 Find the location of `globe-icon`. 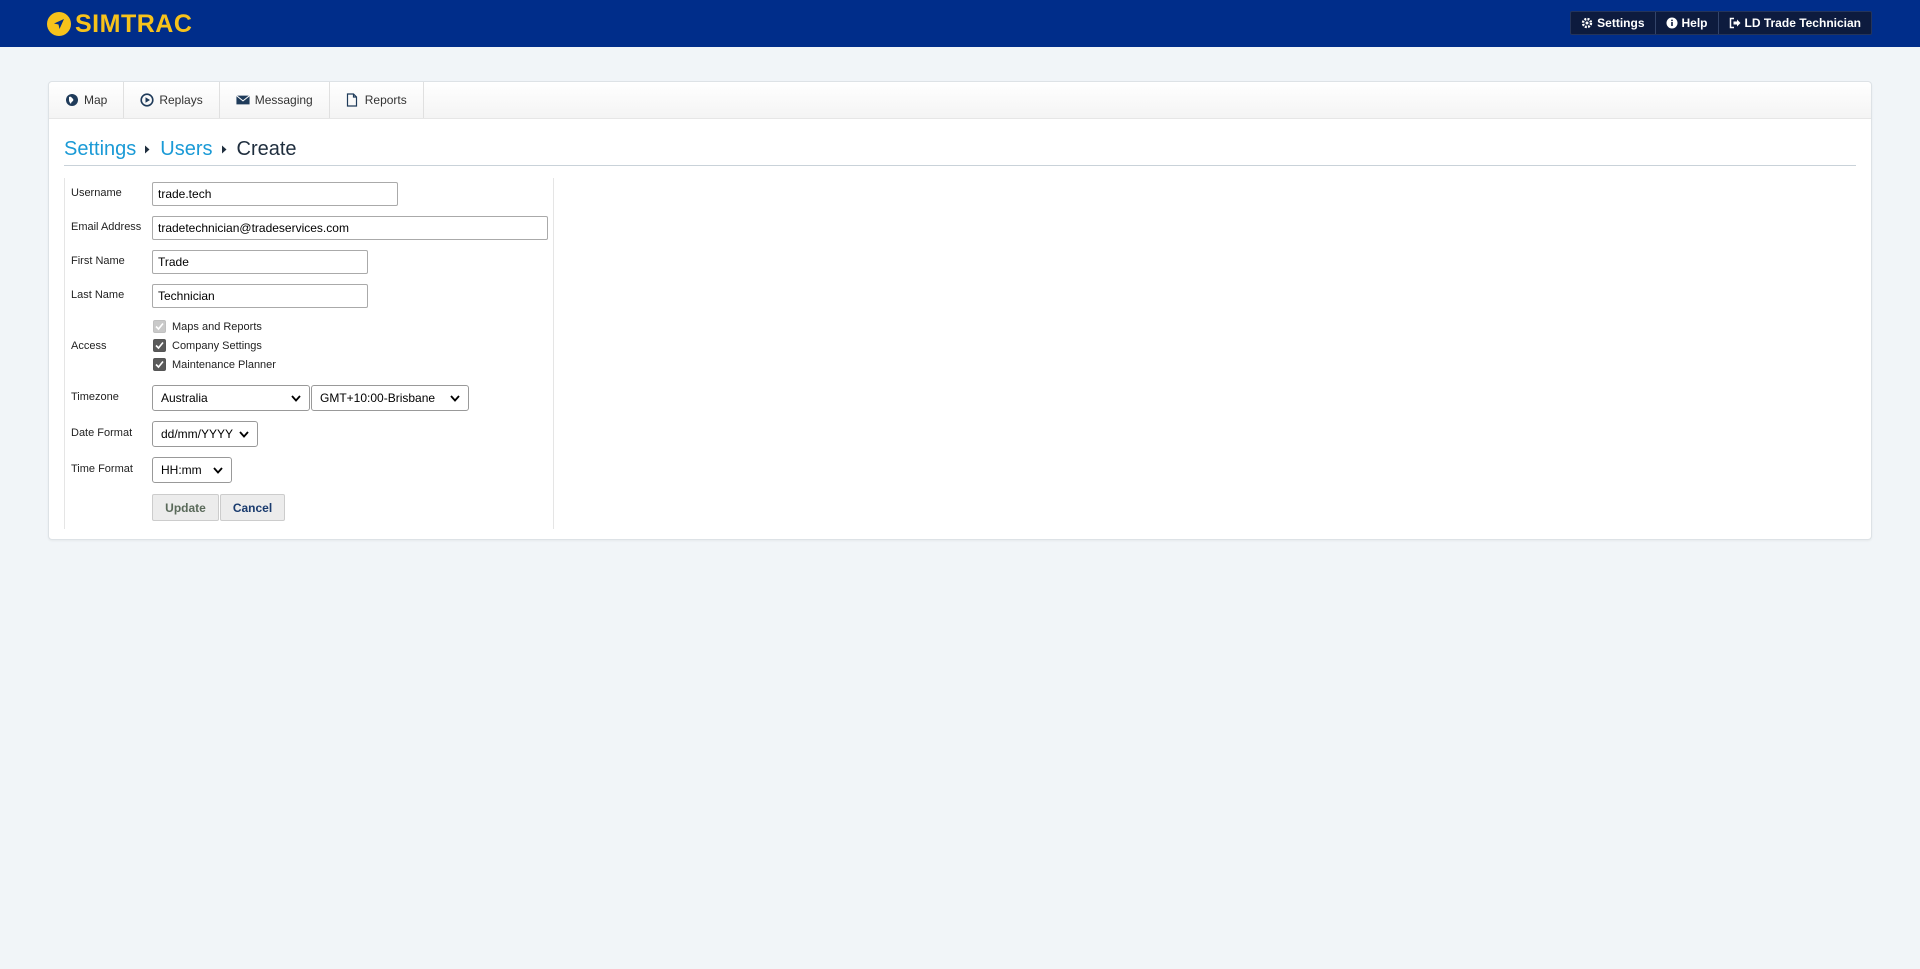

globe-icon is located at coordinates (72, 100).